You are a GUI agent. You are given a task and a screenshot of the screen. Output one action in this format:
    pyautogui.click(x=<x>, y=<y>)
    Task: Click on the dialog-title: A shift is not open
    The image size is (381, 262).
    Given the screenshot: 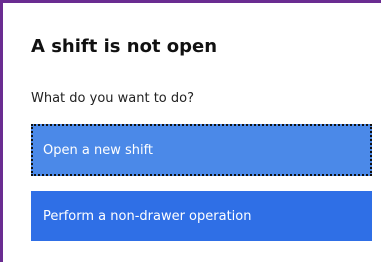 What is the action you would take?
    pyautogui.click(x=124, y=46)
    